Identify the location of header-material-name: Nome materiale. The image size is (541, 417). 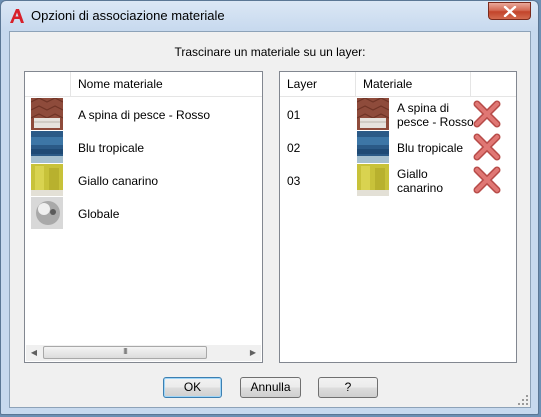
(166, 84).